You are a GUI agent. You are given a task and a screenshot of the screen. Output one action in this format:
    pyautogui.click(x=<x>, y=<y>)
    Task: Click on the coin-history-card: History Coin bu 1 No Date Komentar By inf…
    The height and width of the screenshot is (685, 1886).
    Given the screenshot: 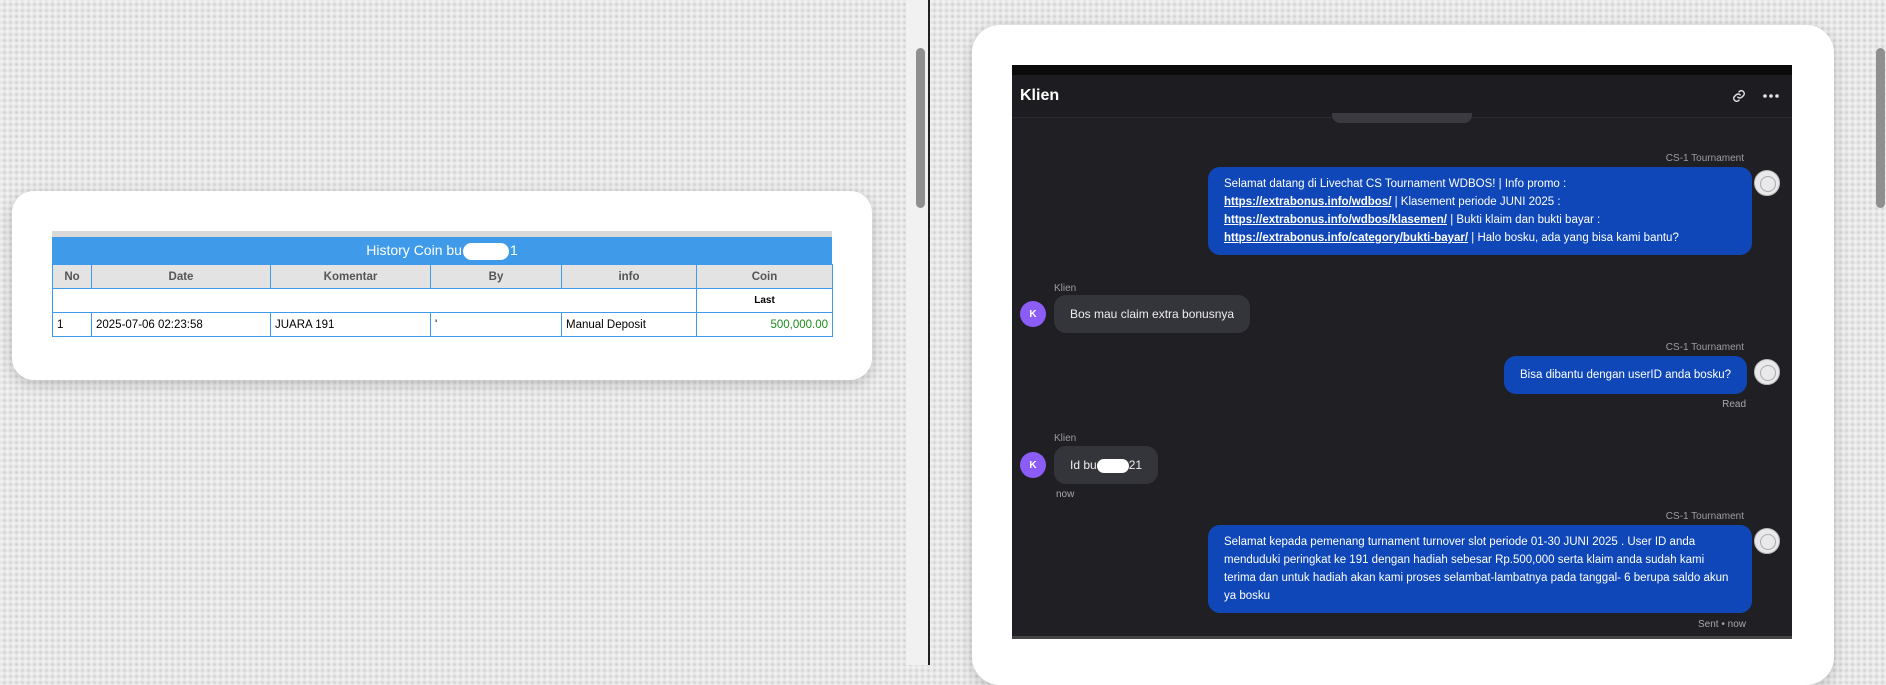 What is the action you would take?
    pyautogui.click(x=442, y=285)
    